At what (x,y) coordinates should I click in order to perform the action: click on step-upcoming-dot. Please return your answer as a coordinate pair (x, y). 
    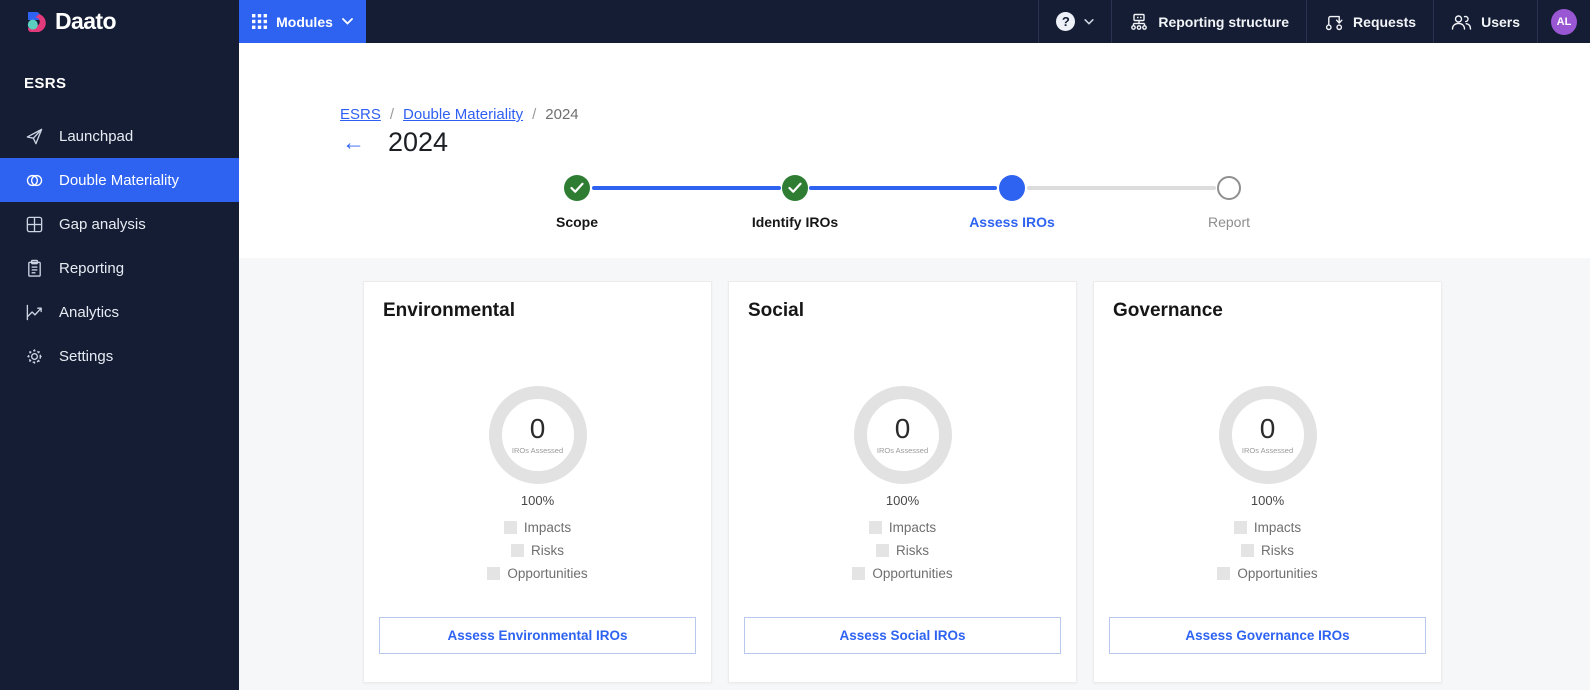
    Looking at the image, I should click on (1229, 188).